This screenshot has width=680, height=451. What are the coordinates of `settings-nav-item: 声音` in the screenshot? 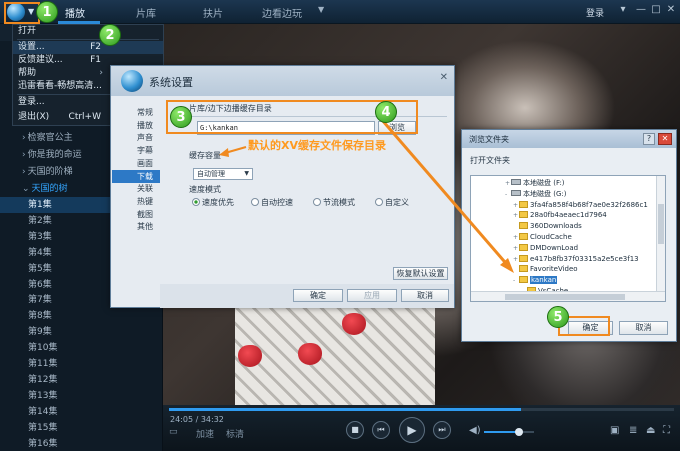 It's located at (136, 137).